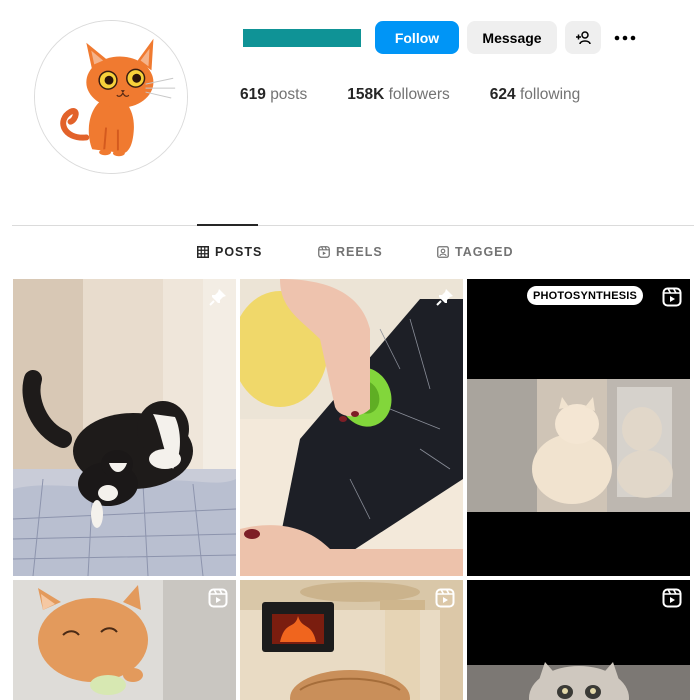 The height and width of the screenshot is (700, 700). I want to click on message-button: Message, so click(512, 37).